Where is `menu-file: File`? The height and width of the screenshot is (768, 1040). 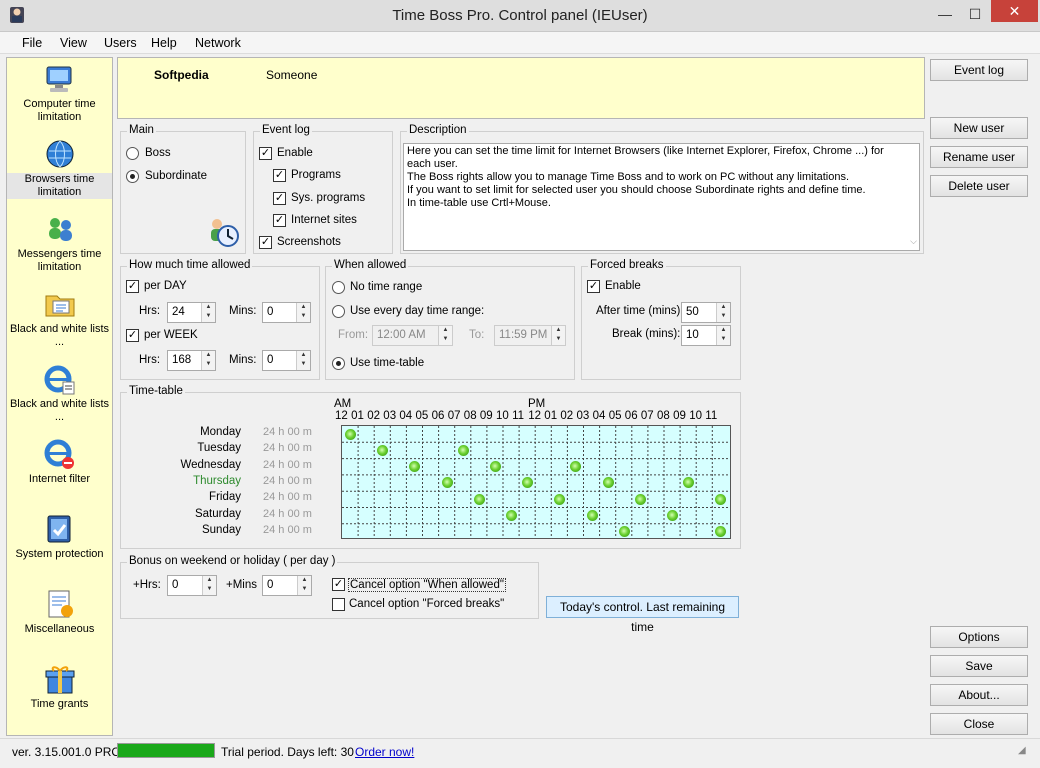
menu-file: File is located at coordinates (32, 43).